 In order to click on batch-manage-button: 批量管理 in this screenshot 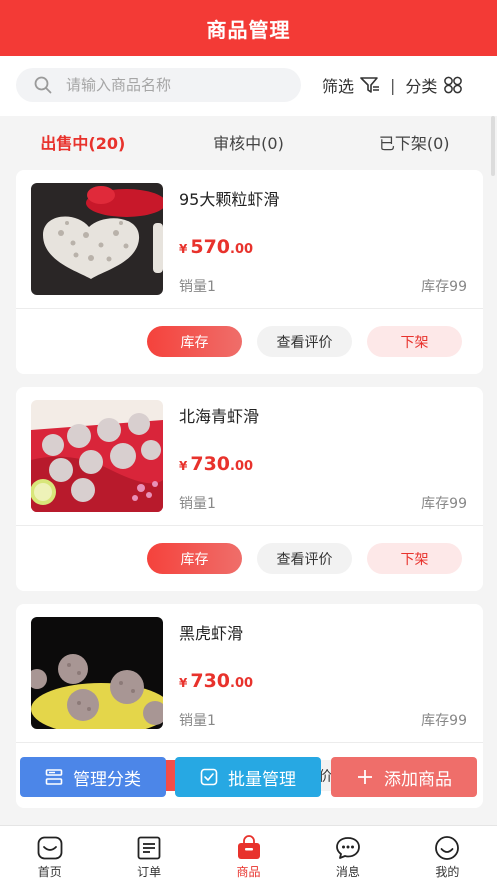, I will do `click(248, 777)`.